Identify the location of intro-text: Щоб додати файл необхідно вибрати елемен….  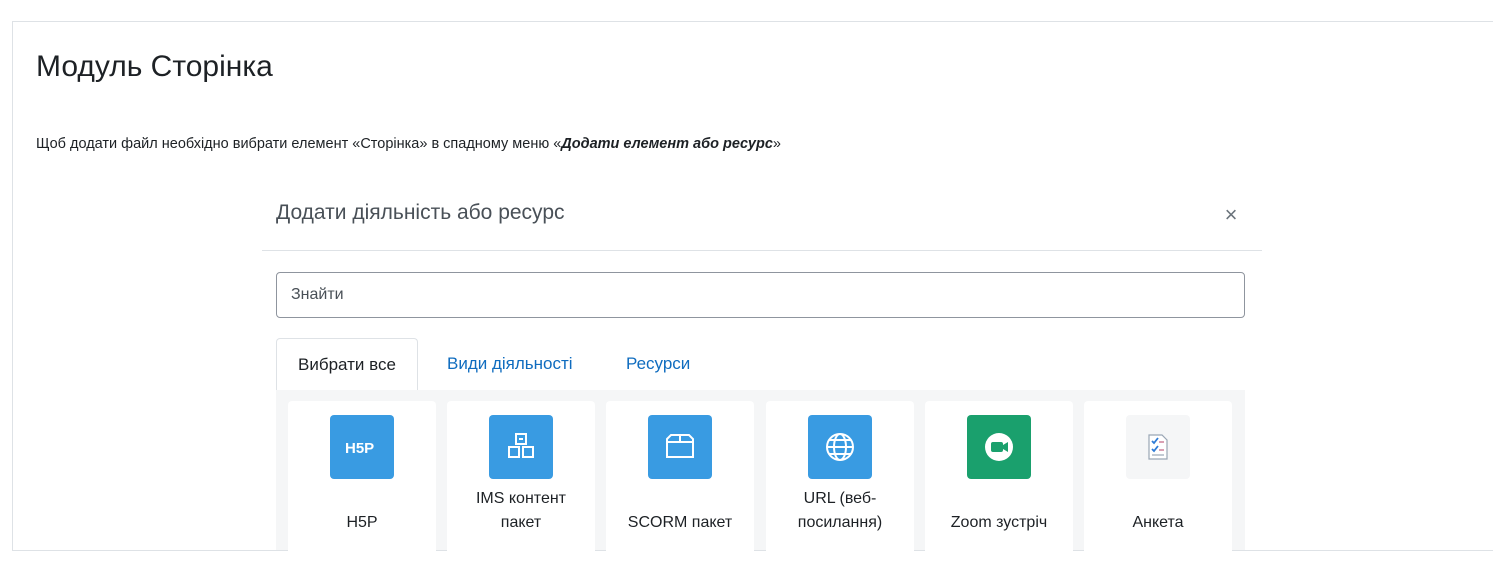
(408, 144).